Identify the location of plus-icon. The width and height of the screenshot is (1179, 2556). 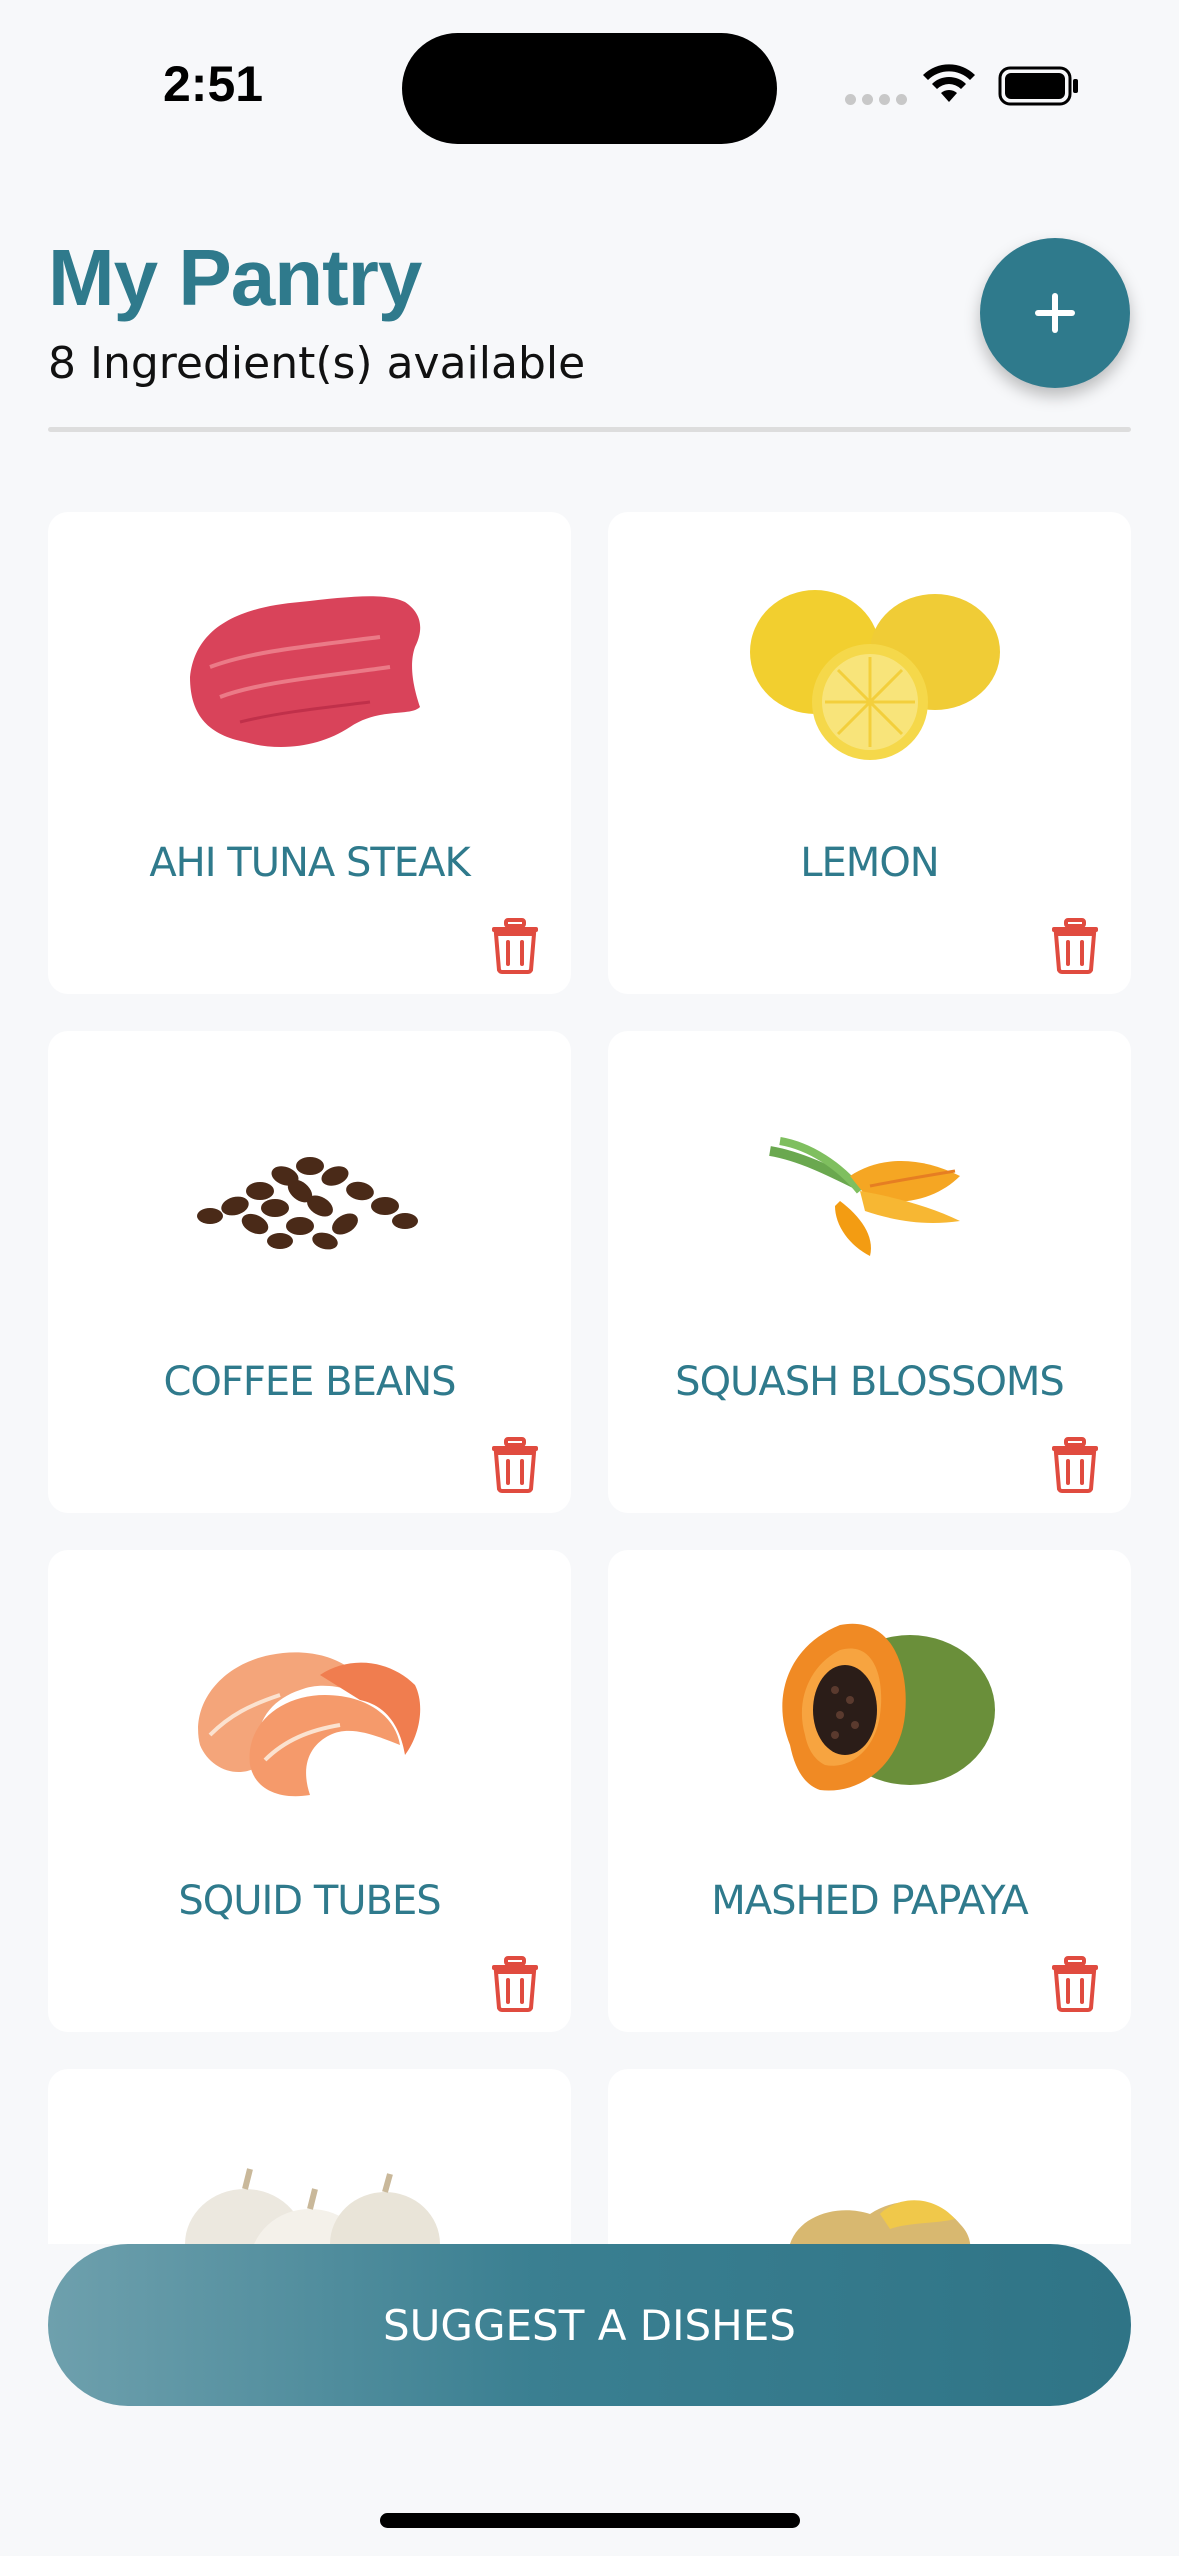
(1055, 313).